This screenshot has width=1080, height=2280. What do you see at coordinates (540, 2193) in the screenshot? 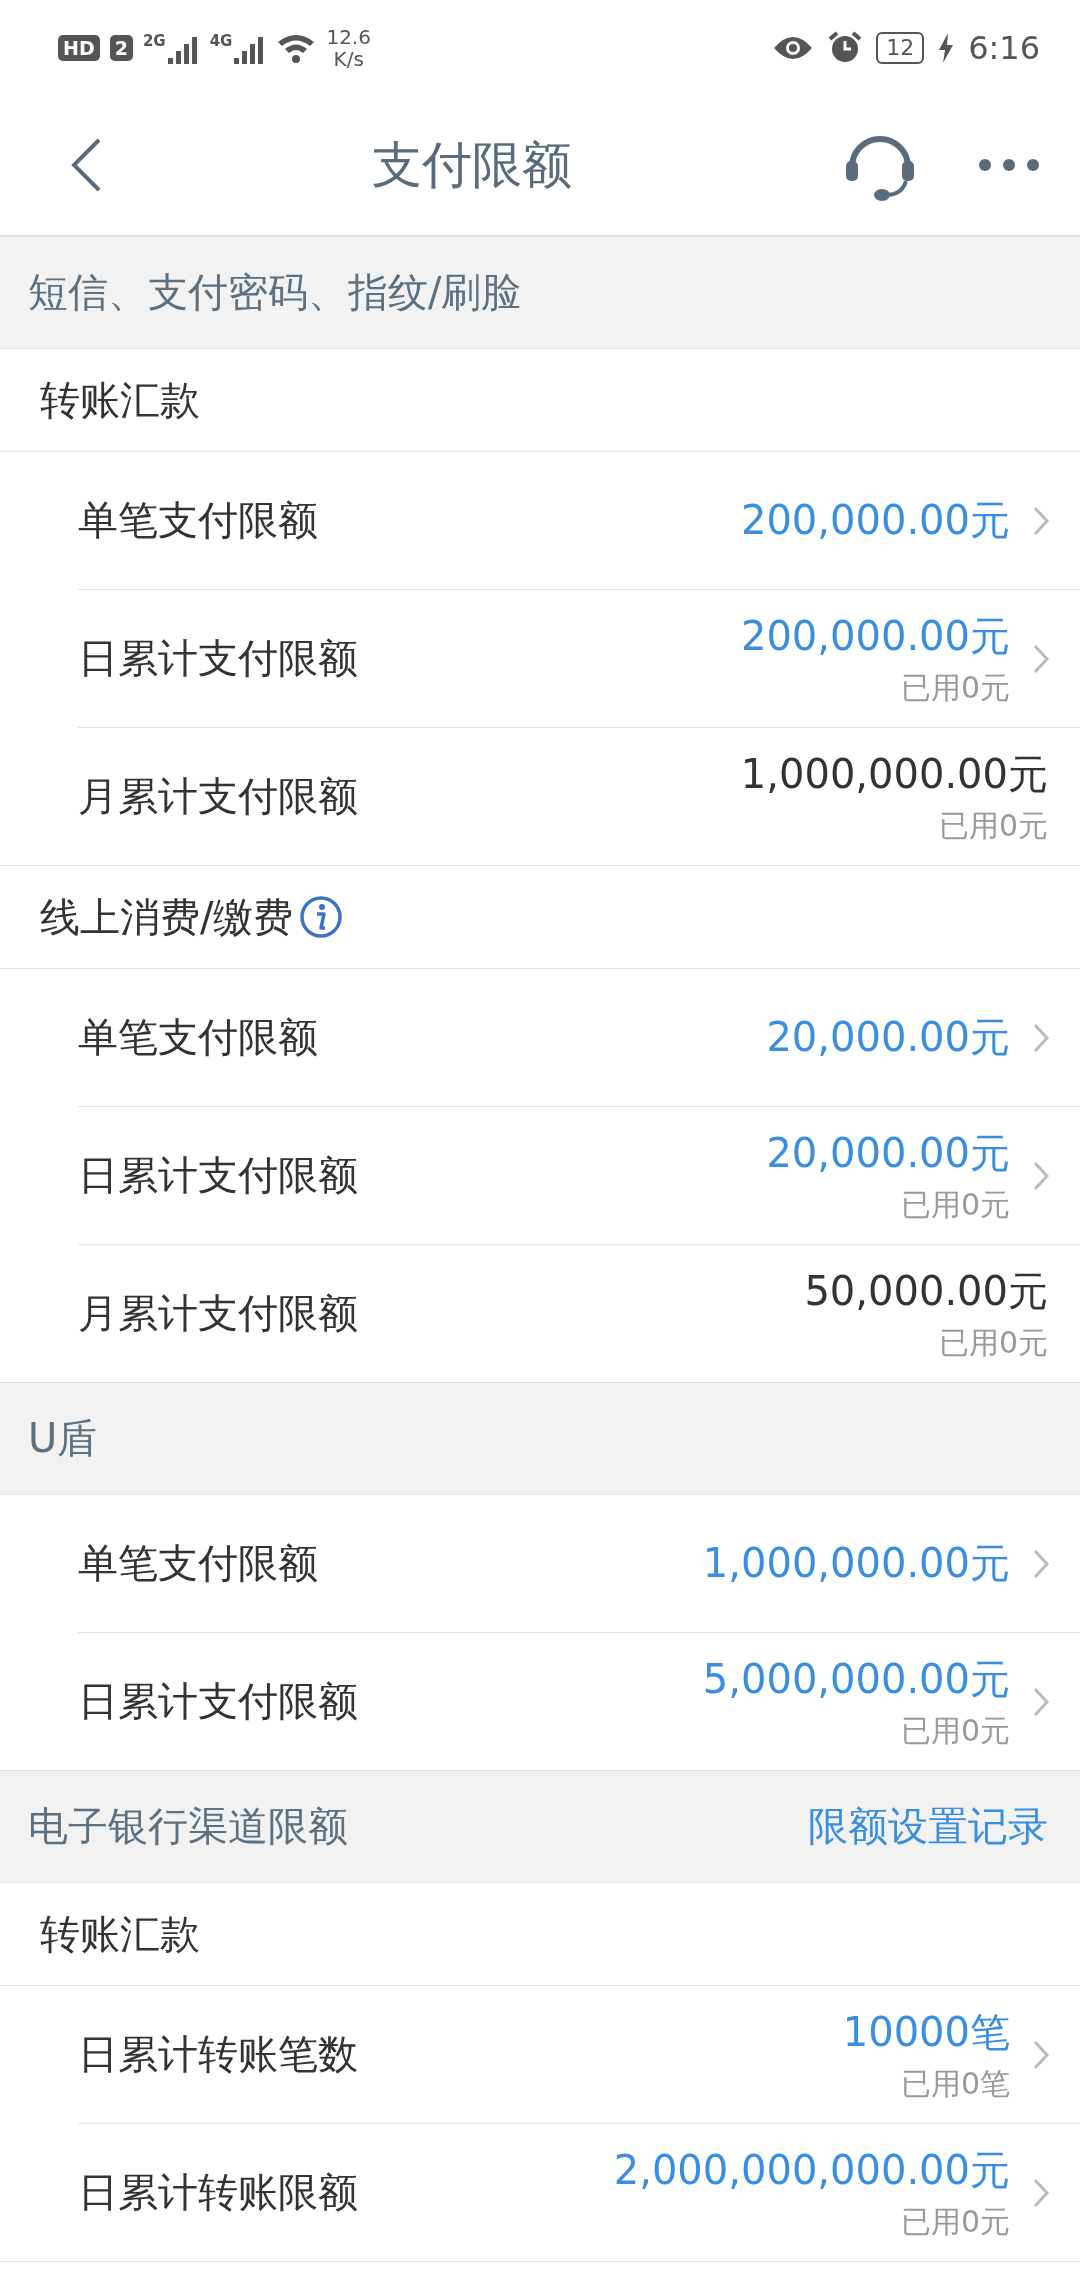
I see `limit-row: 日累计转账限额 2,000,000,000.00元 已用0元` at bounding box center [540, 2193].